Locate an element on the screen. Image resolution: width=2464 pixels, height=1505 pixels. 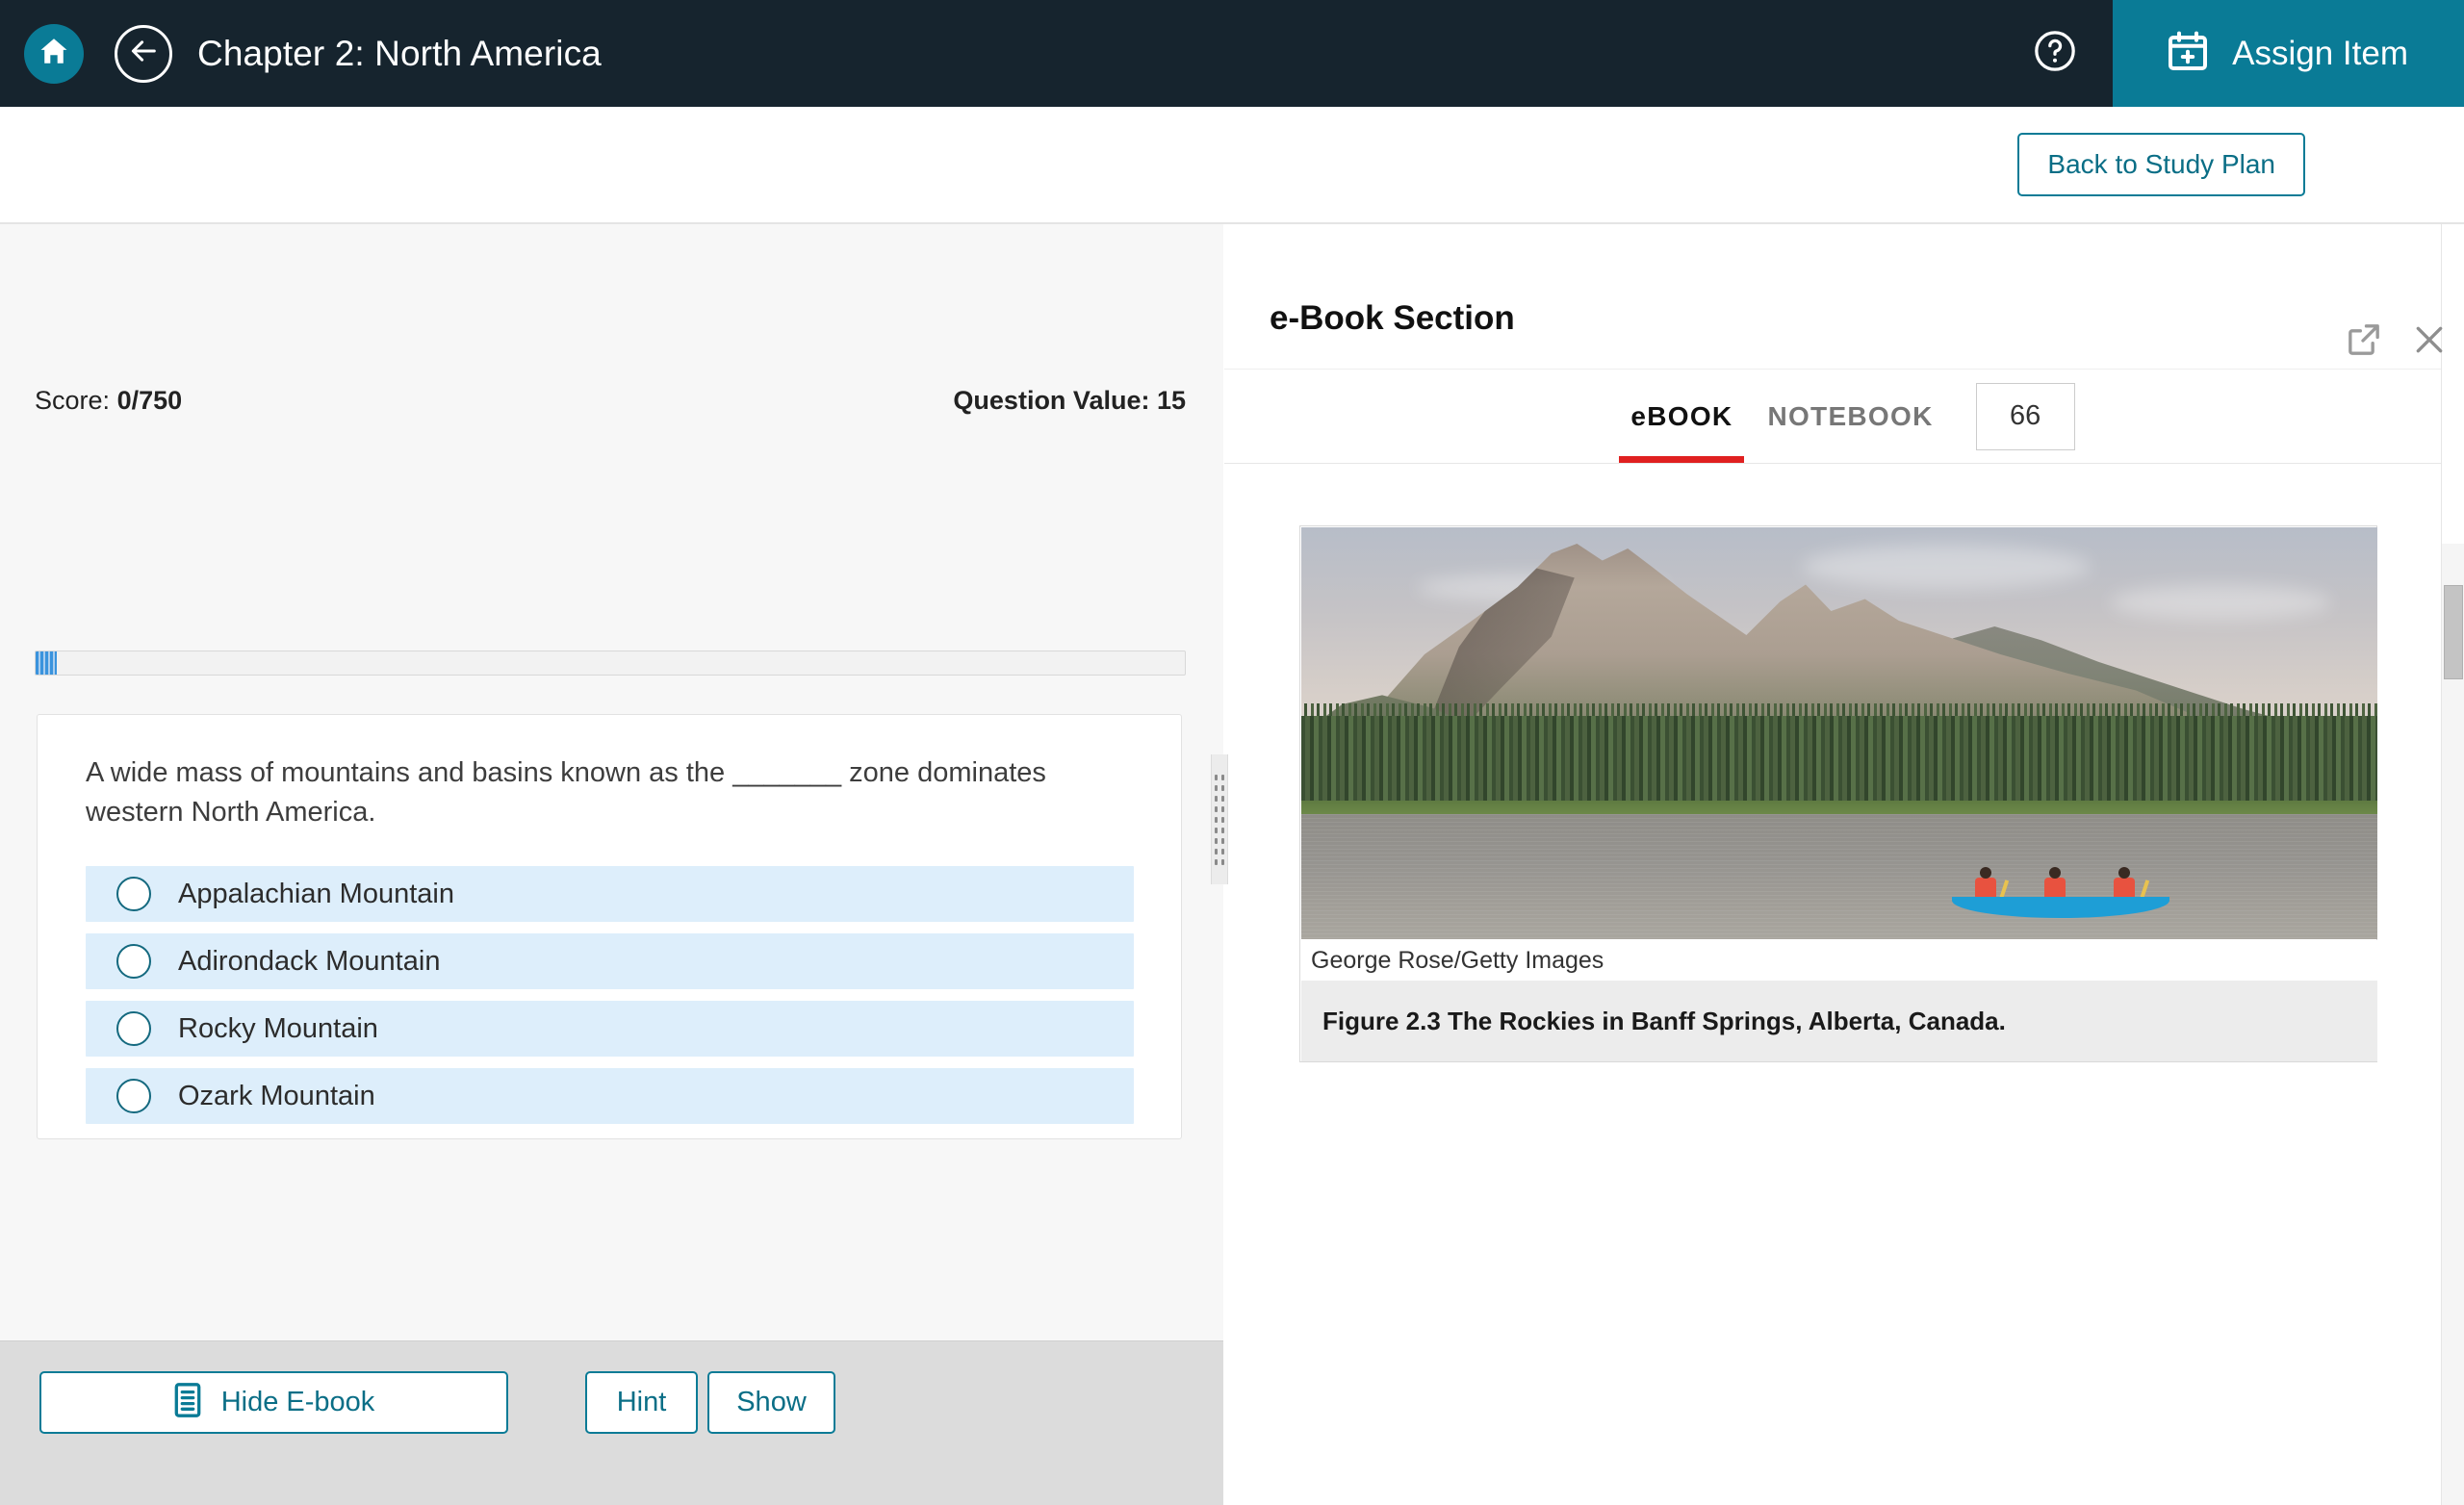
figure-photo is located at coordinates (1839, 733).